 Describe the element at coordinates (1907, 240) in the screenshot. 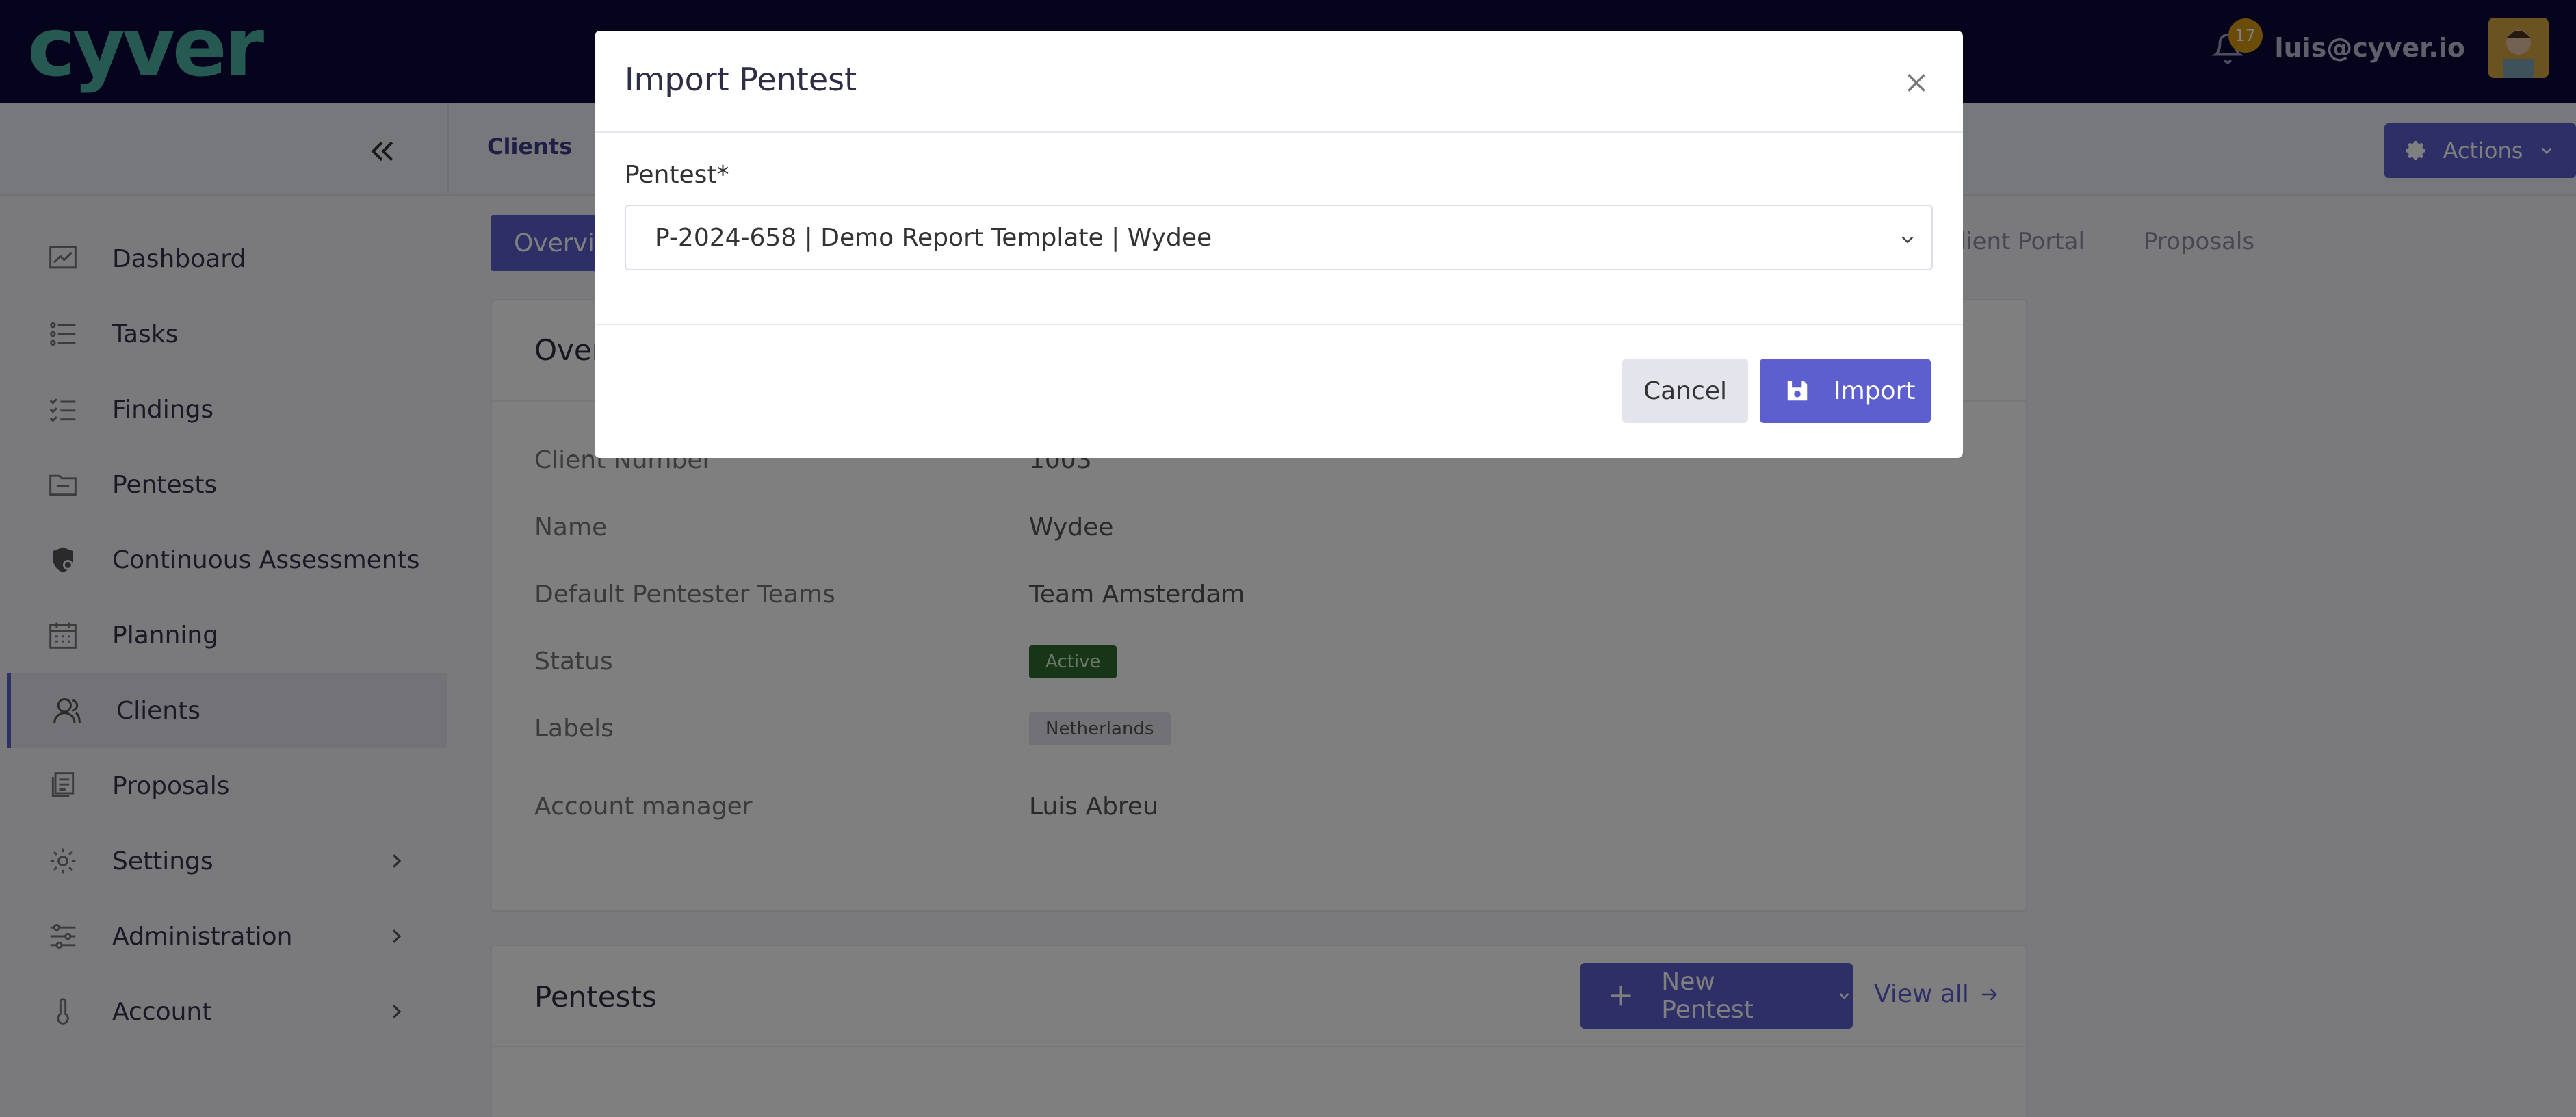

I see `chevron-down-icon` at that location.